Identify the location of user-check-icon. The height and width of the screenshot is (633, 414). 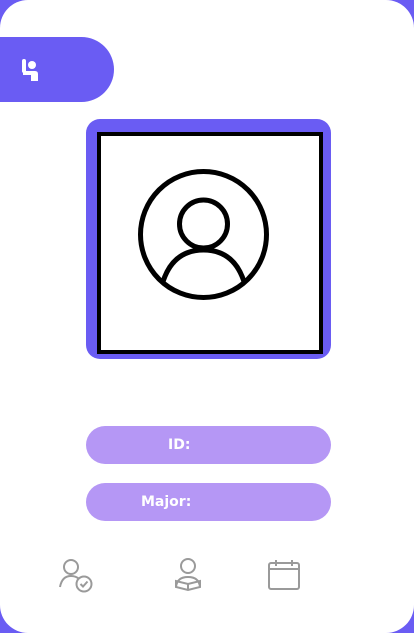
(76, 576).